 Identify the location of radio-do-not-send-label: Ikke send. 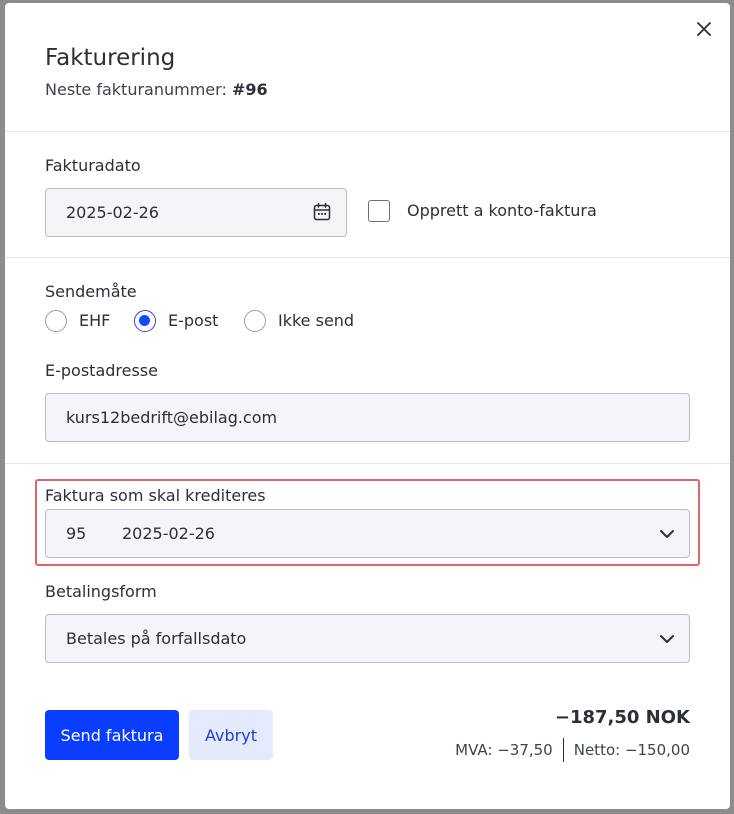
(316, 320).